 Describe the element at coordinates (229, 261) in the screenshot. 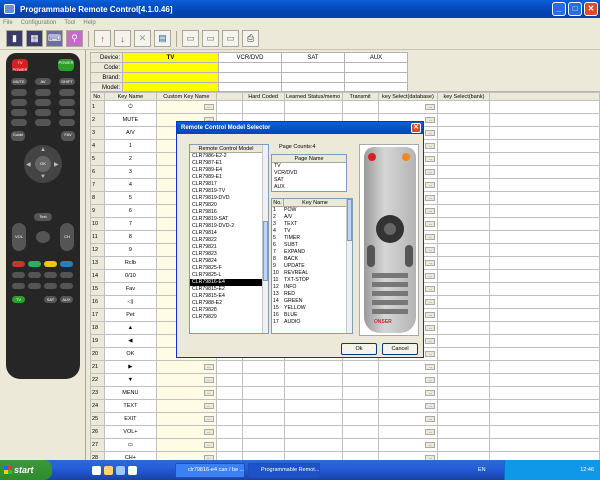

I see `model-list-item: CLR79824` at that location.